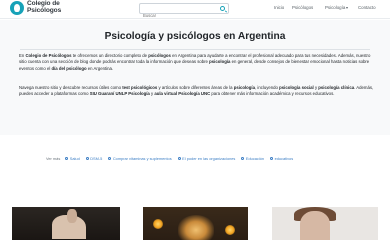  What do you see at coordinates (196, 227) in the screenshot?
I see `neuron-image` at bounding box center [196, 227].